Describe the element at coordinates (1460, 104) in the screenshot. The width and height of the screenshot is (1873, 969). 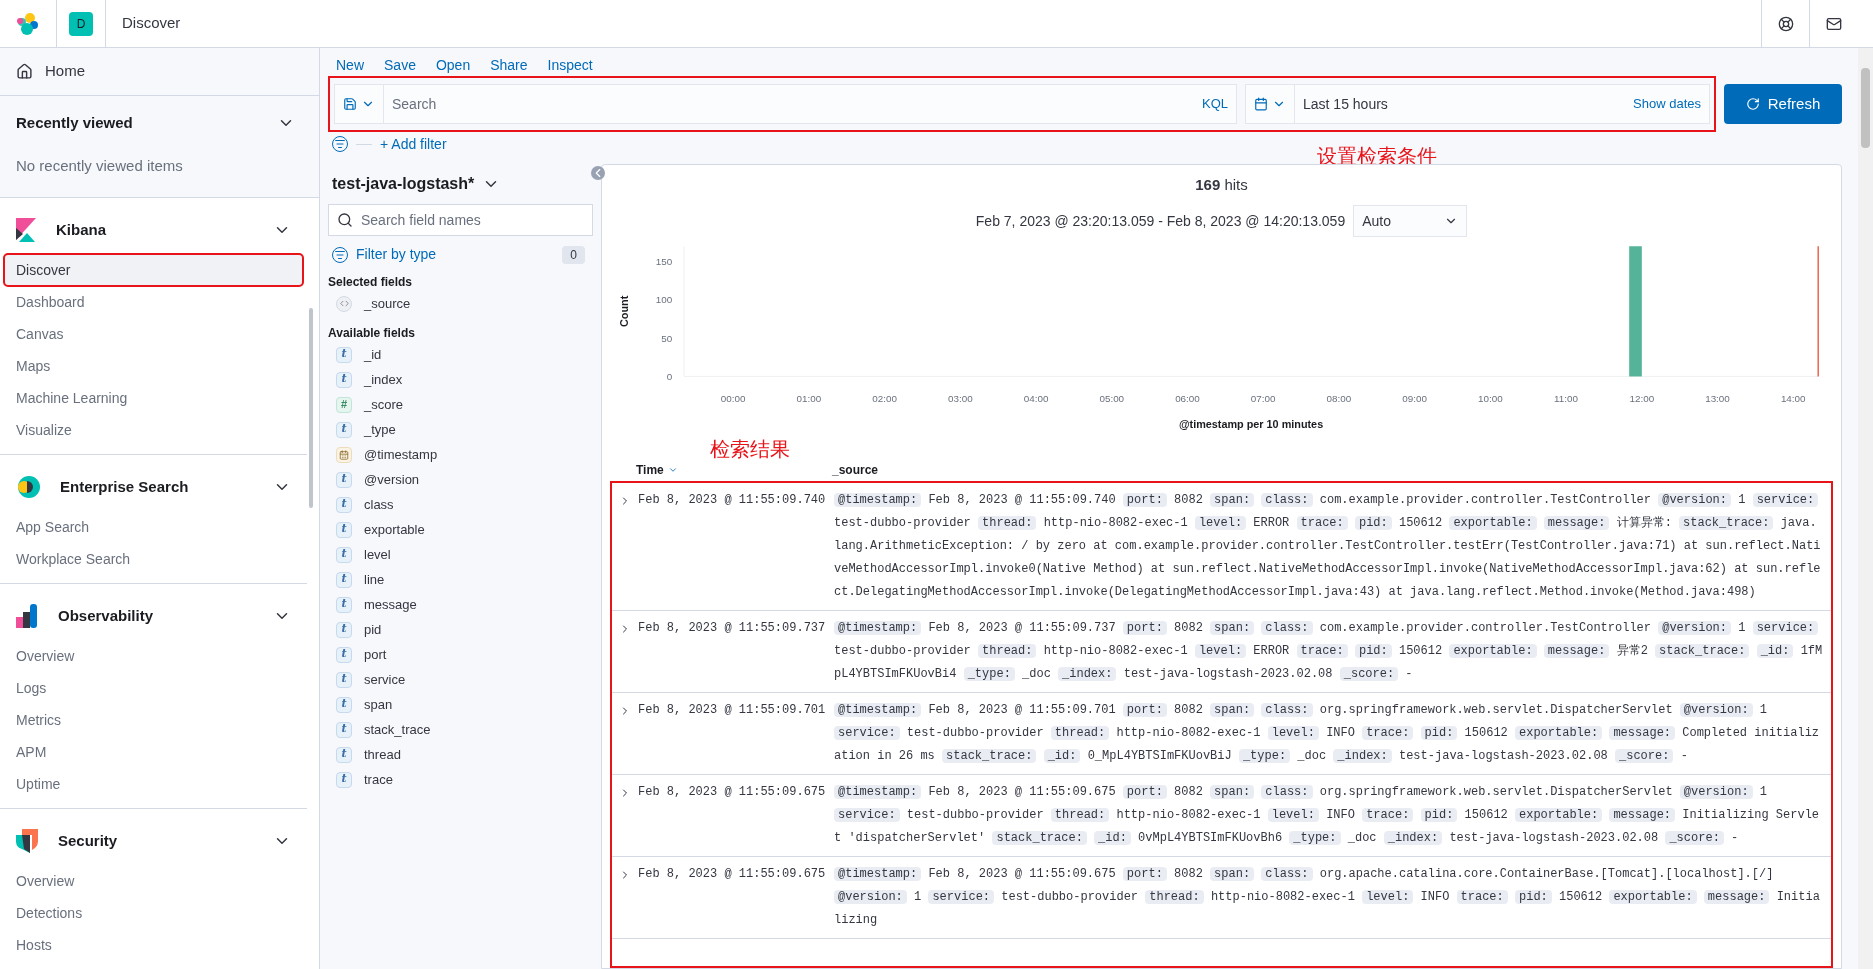
I see `time-range: Last 15 hours` at that location.